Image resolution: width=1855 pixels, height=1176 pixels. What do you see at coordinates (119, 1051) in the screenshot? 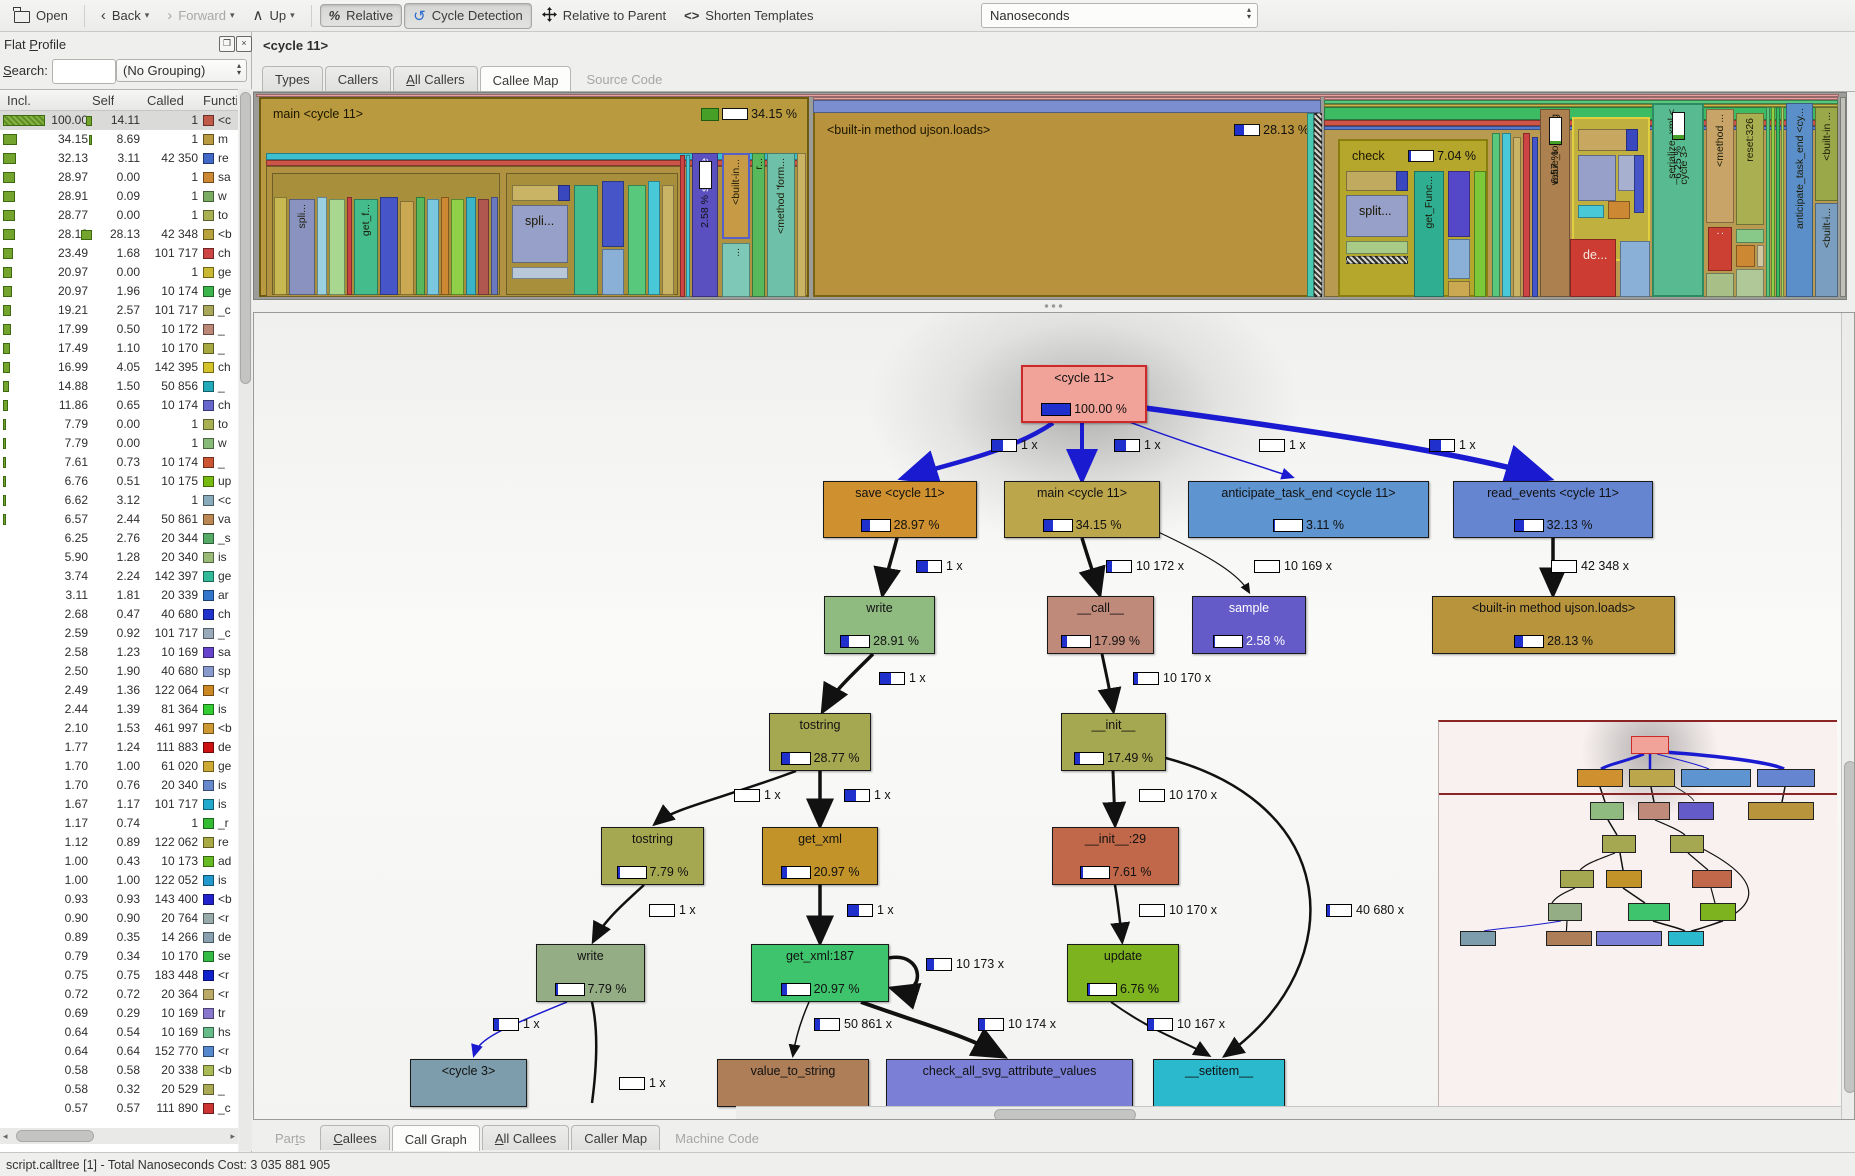
I see `table-row: 0.64 0.64 152 770 <r` at bounding box center [119, 1051].